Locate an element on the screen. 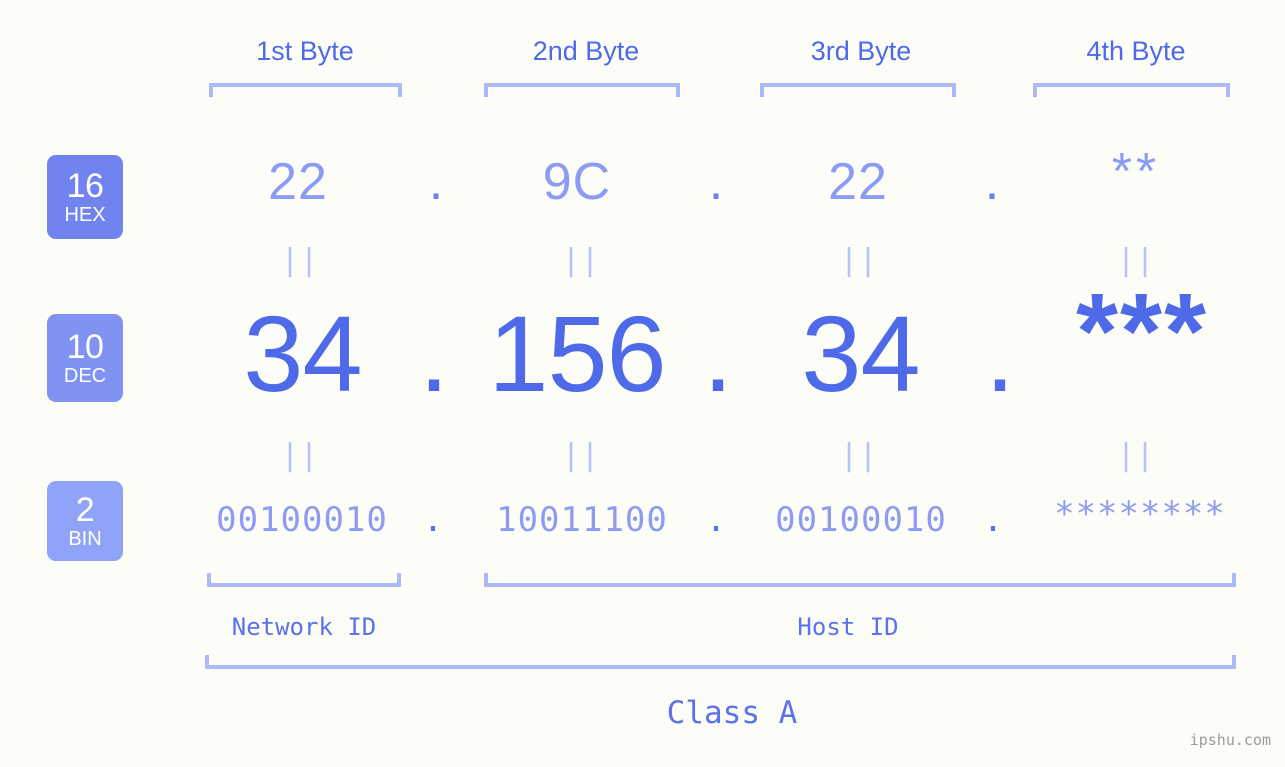 The image size is (1285, 767). equals-mark-dec-bin-2: || is located at coordinates (581, 455).